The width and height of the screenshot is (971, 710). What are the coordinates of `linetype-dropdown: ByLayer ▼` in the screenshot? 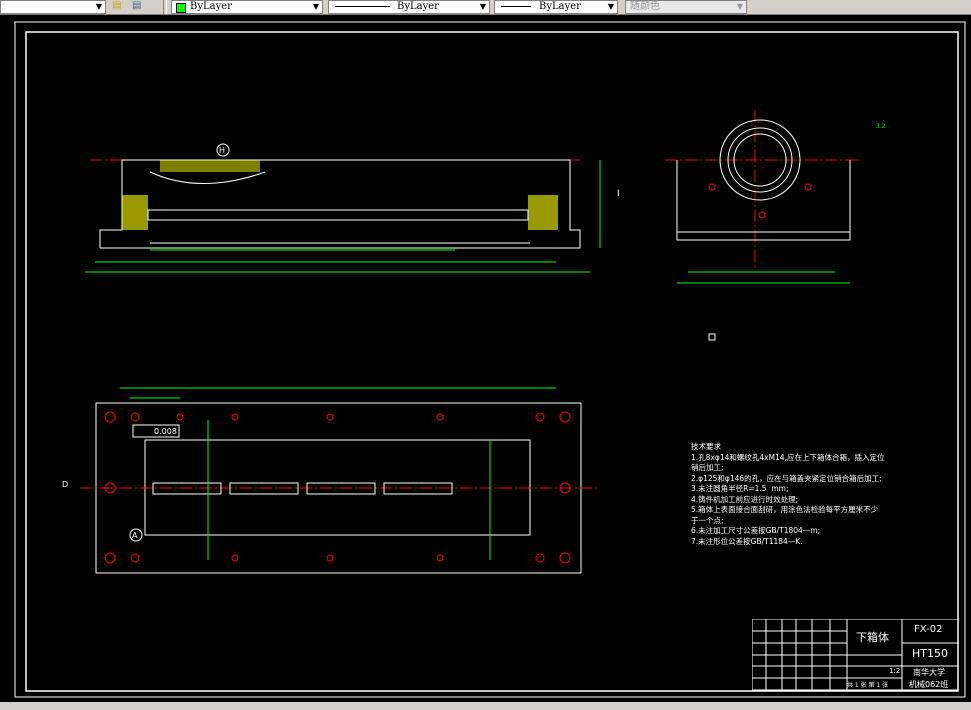 It's located at (409, 7).